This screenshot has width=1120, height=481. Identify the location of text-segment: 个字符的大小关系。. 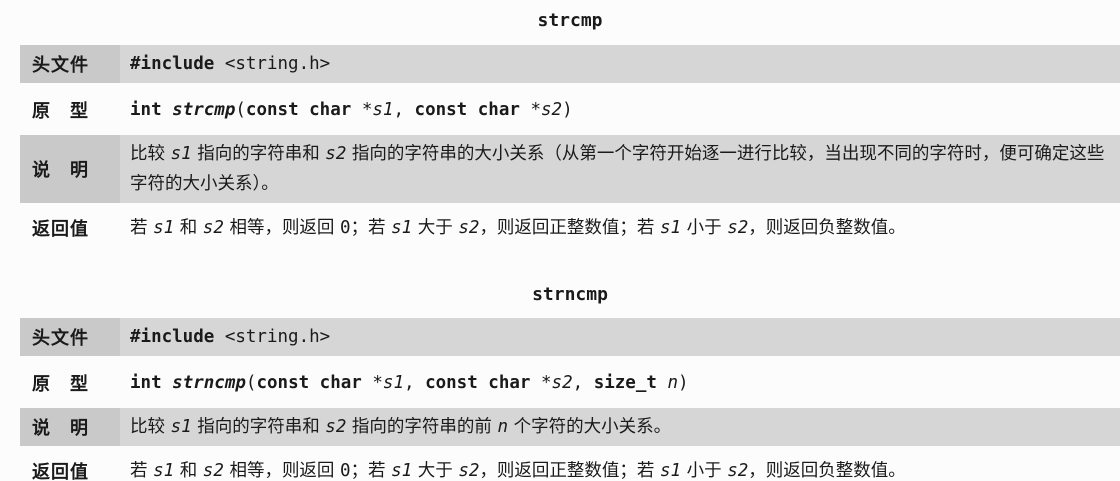
(590, 427).